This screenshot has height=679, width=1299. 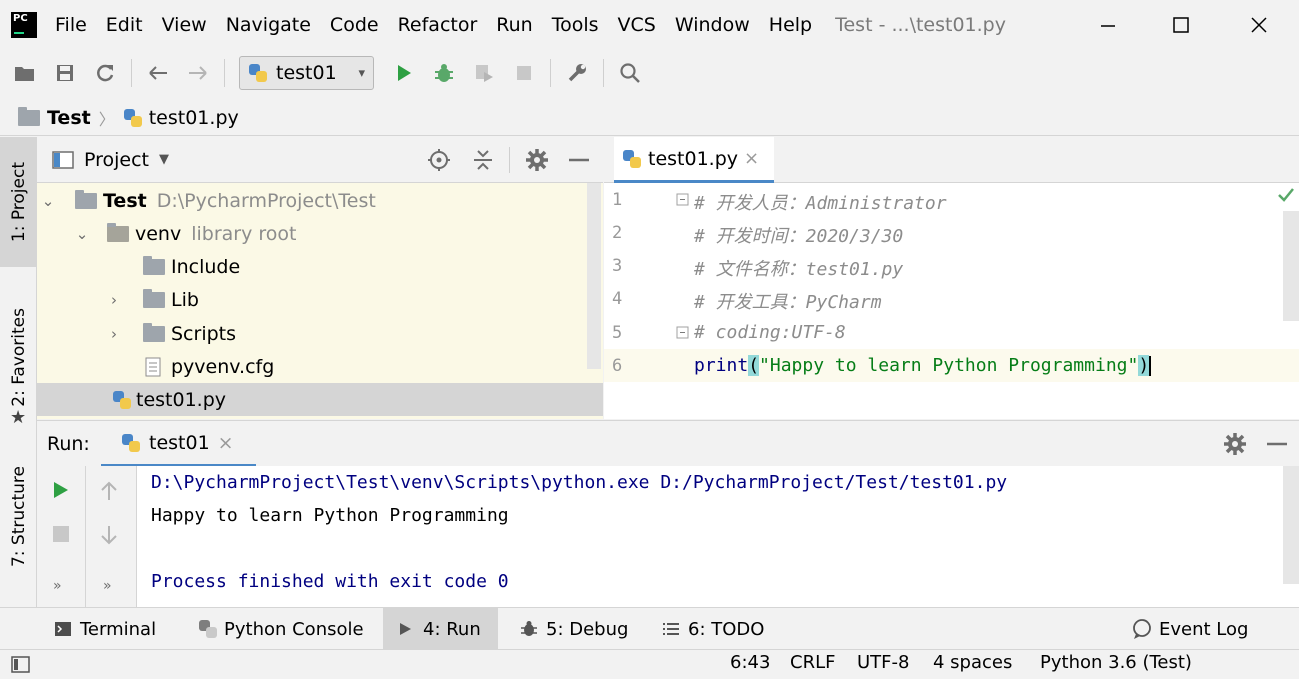 What do you see at coordinates (790, 25) in the screenshot?
I see `menu-help: Help` at bounding box center [790, 25].